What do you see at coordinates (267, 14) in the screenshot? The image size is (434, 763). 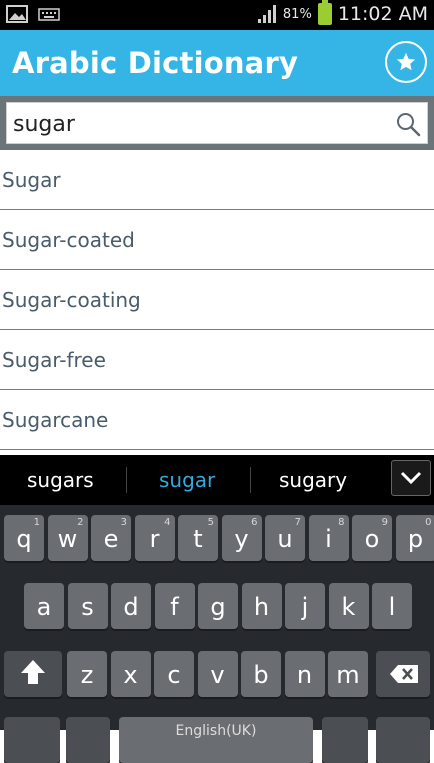 I see `signal-icon` at bounding box center [267, 14].